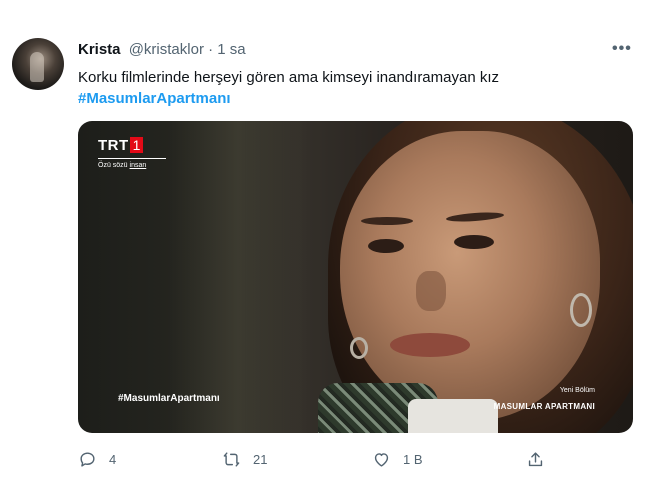 The height and width of the screenshot is (486, 653). I want to click on retweet-button: 21, so click(244, 459).